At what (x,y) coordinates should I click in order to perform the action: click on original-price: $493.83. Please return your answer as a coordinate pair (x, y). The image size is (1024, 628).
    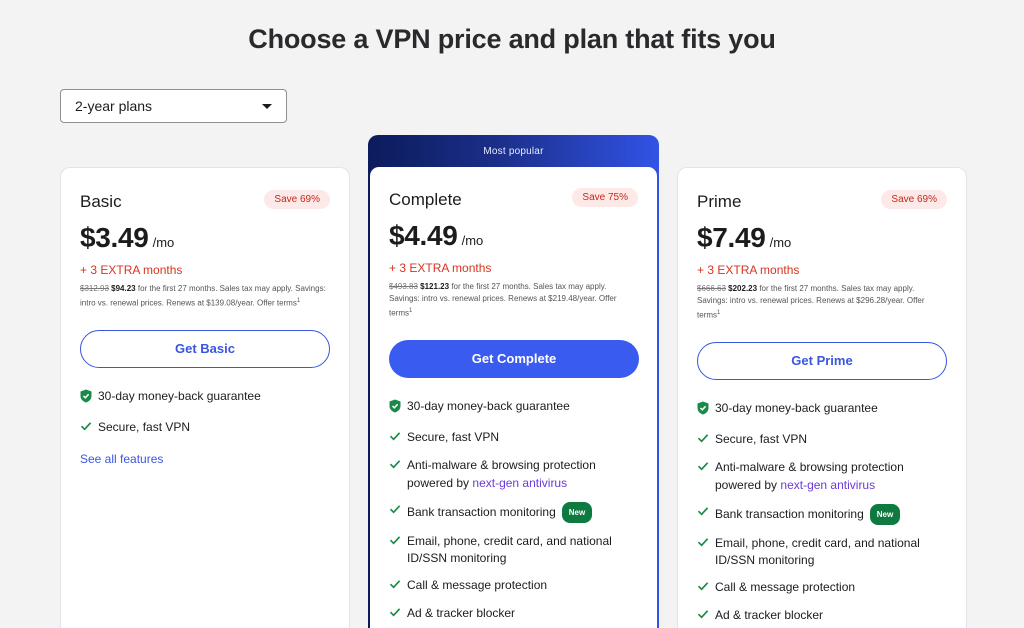
    Looking at the image, I should click on (403, 286).